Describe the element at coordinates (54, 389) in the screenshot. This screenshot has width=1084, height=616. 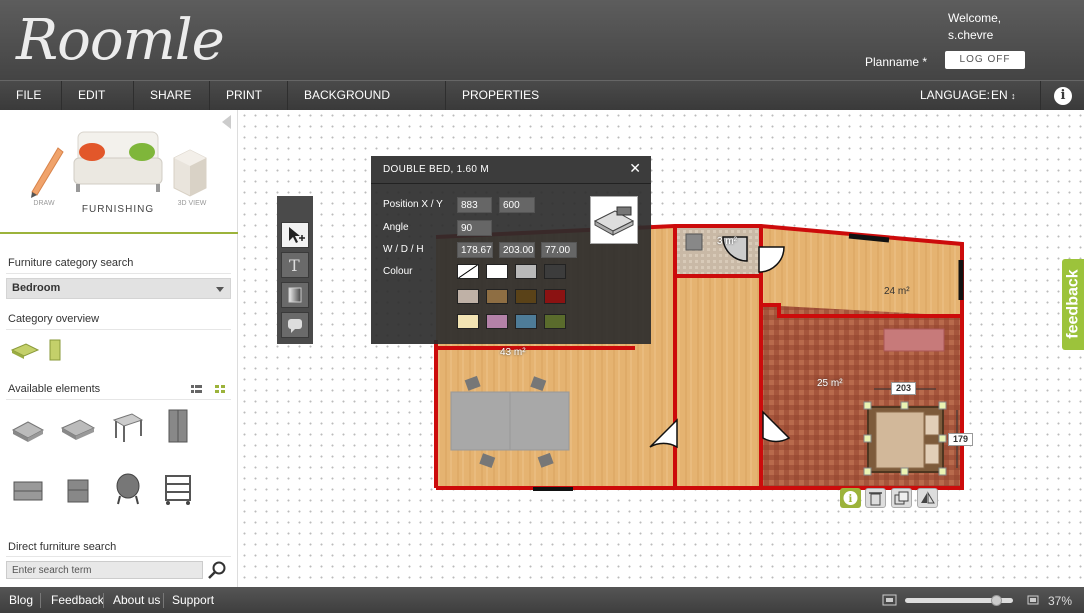
I see `available-elements-label: Available elements` at that location.